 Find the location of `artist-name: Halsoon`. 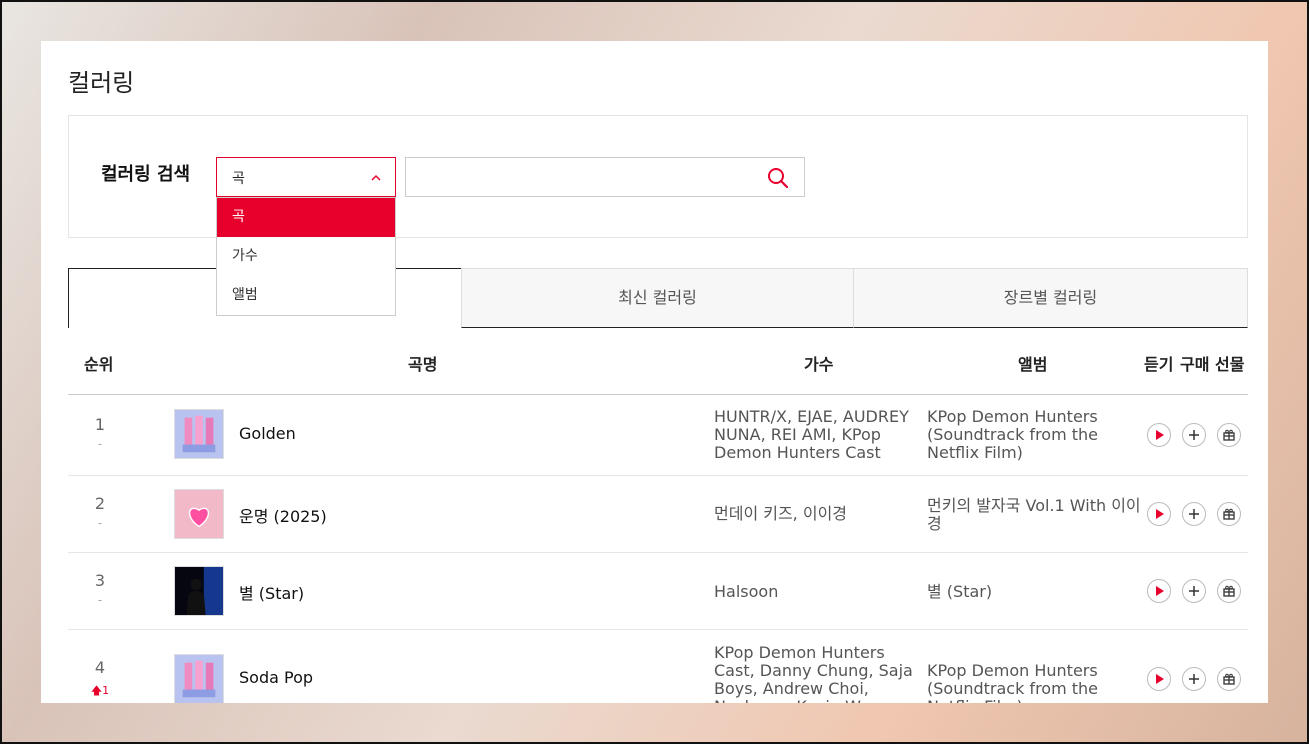

artist-name: Halsoon is located at coordinates (816, 592).